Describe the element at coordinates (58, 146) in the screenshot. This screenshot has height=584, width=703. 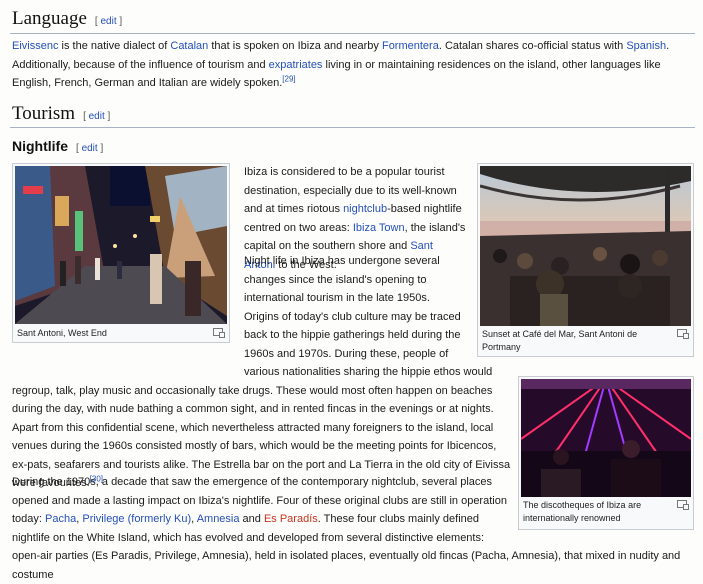
I see `nightlife-heading: Nightlife[ edit ]` at that location.